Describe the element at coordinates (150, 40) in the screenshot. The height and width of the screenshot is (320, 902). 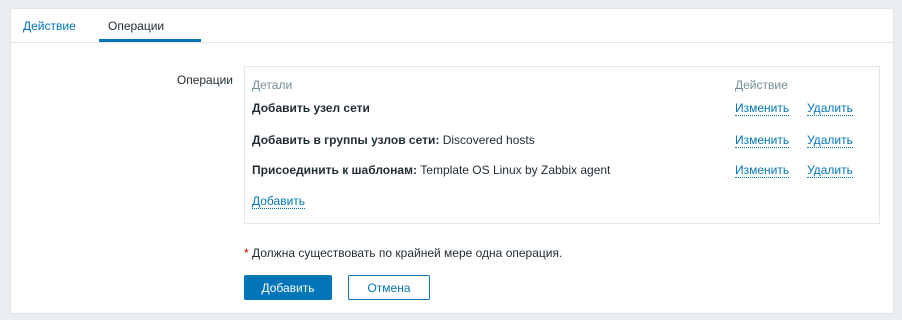
I see `active-tab-indicator` at that location.